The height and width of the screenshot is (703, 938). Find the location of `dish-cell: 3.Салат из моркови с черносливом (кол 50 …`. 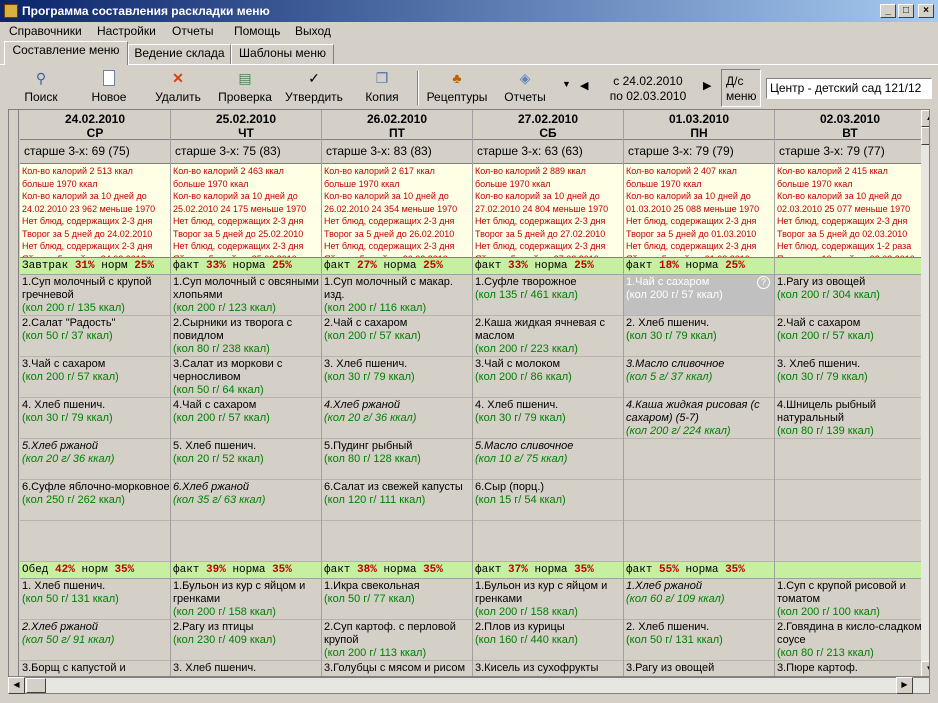

dish-cell: 3.Салат из моркови с черносливом (кол 50 … is located at coordinates (246, 377).